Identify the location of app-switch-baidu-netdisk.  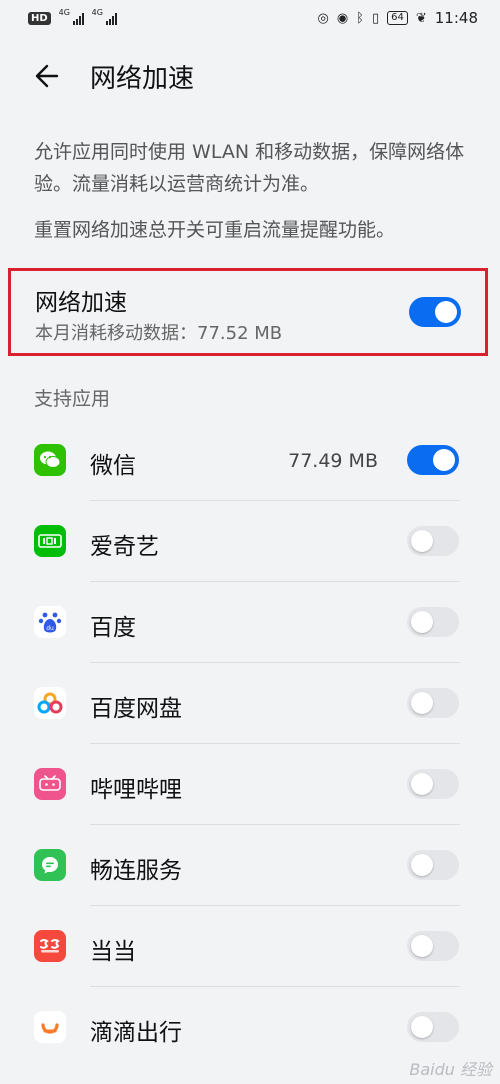
(433, 703).